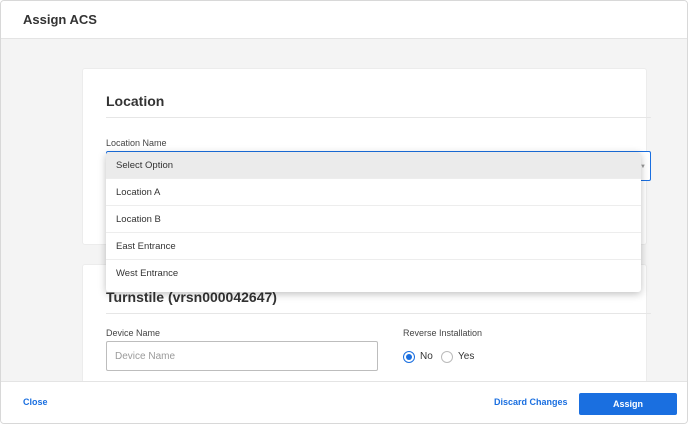  What do you see at coordinates (531, 402) in the screenshot?
I see `discard-changes-button: Discard Changes` at bounding box center [531, 402].